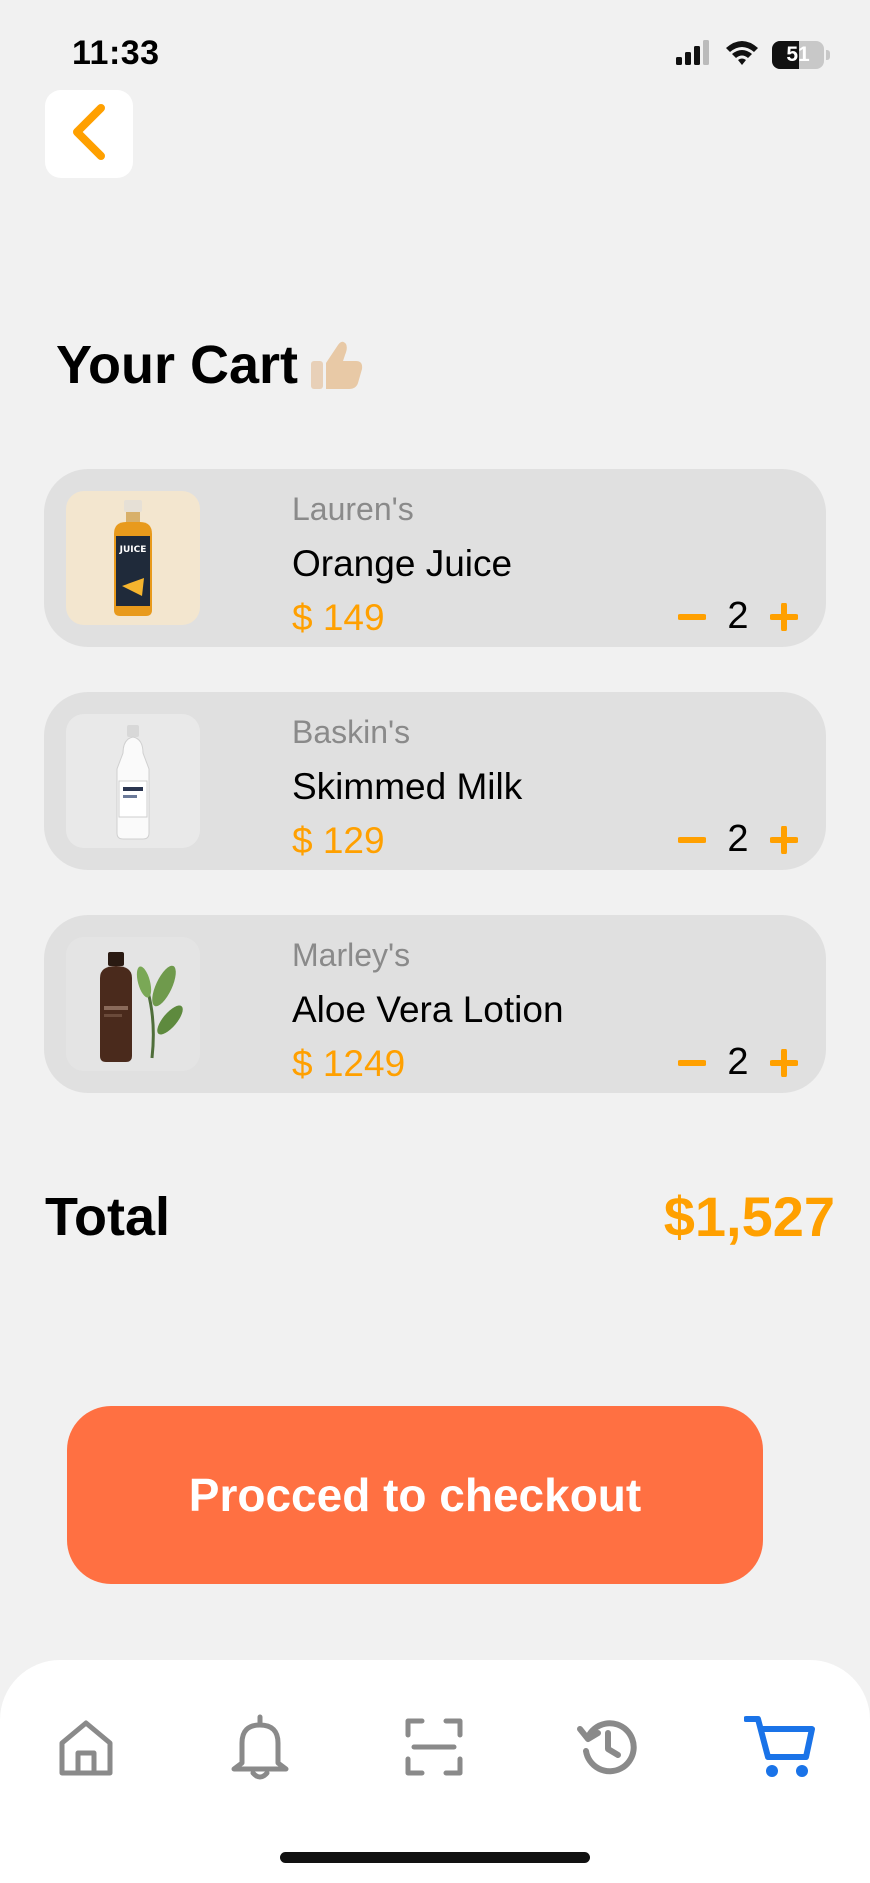  Describe the element at coordinates (133, 558) in the screenshot. I see `juice-bottle-image: JUICE` at that location.